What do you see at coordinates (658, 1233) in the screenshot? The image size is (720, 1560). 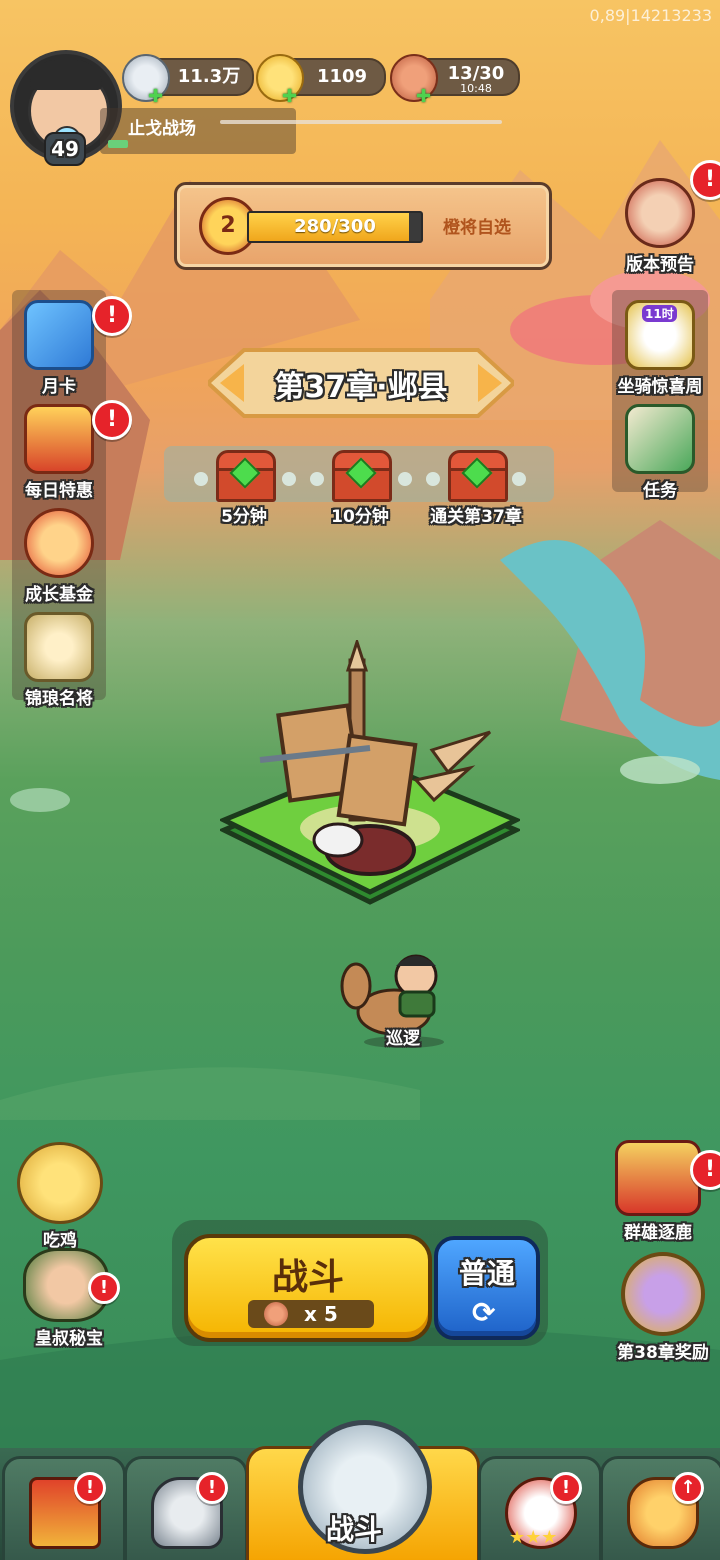 I see `warlords-label: 群雄逐鹿` at bounding box center [658, 1233].